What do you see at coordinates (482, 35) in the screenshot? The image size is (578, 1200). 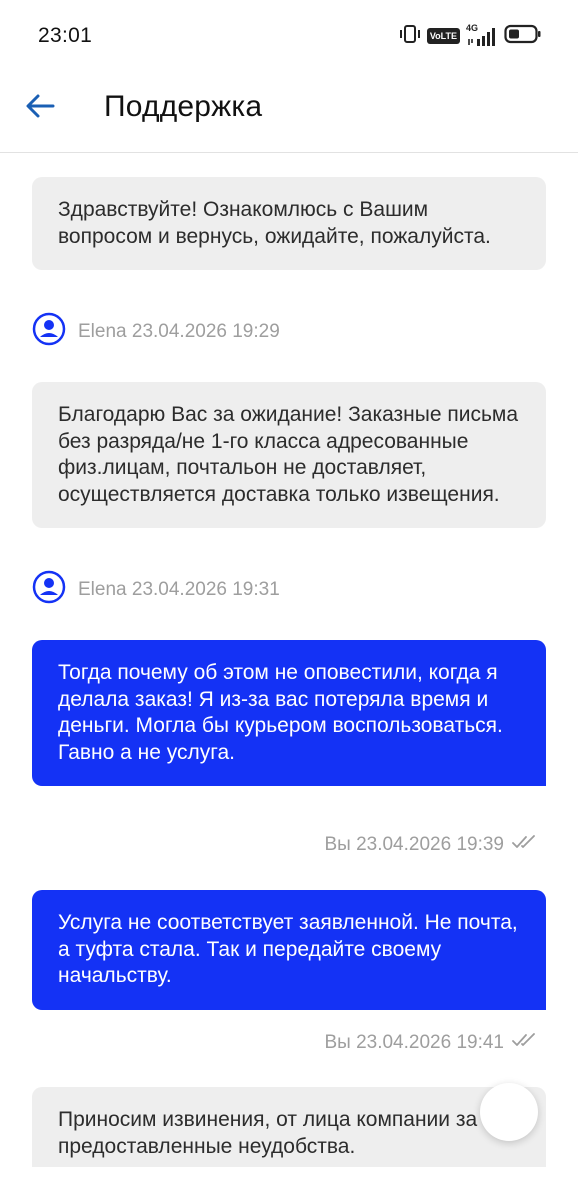 I see `signal-bars-icon: 4G` at bounding box center [482, 35].